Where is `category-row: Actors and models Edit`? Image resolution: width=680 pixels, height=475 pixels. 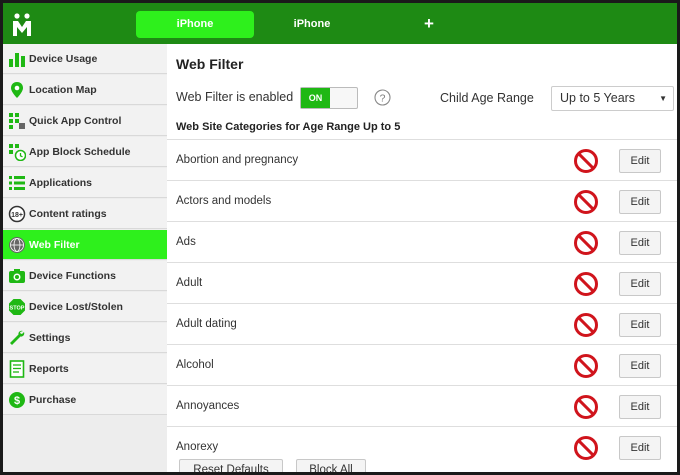
category-row: Actors and models Edit is located at coordinates (422, 200).